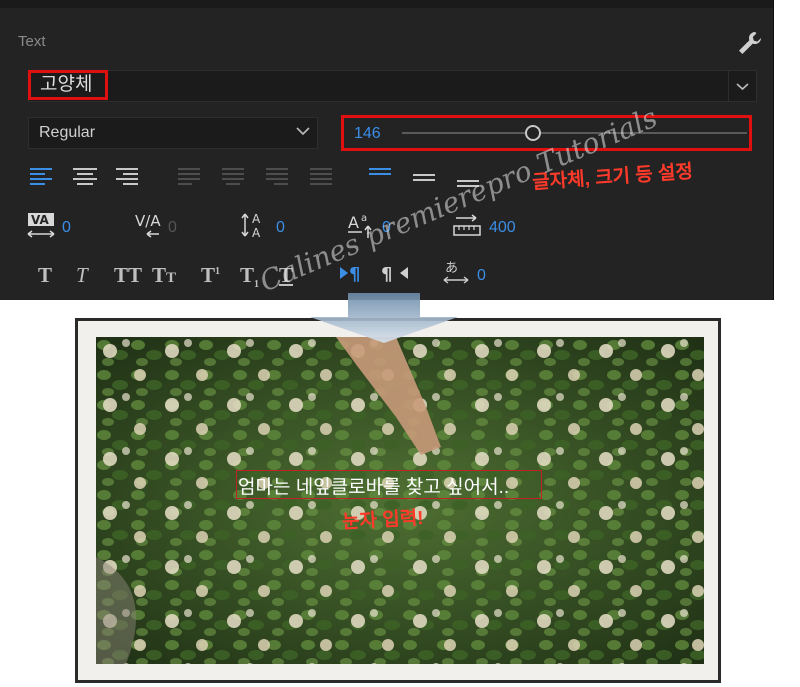 Image resolution: width=800 pixels, height=687 pixels. Describe the element at coordinates (451, 268) in the screenshot. I see `svg-text: あ` at that location.